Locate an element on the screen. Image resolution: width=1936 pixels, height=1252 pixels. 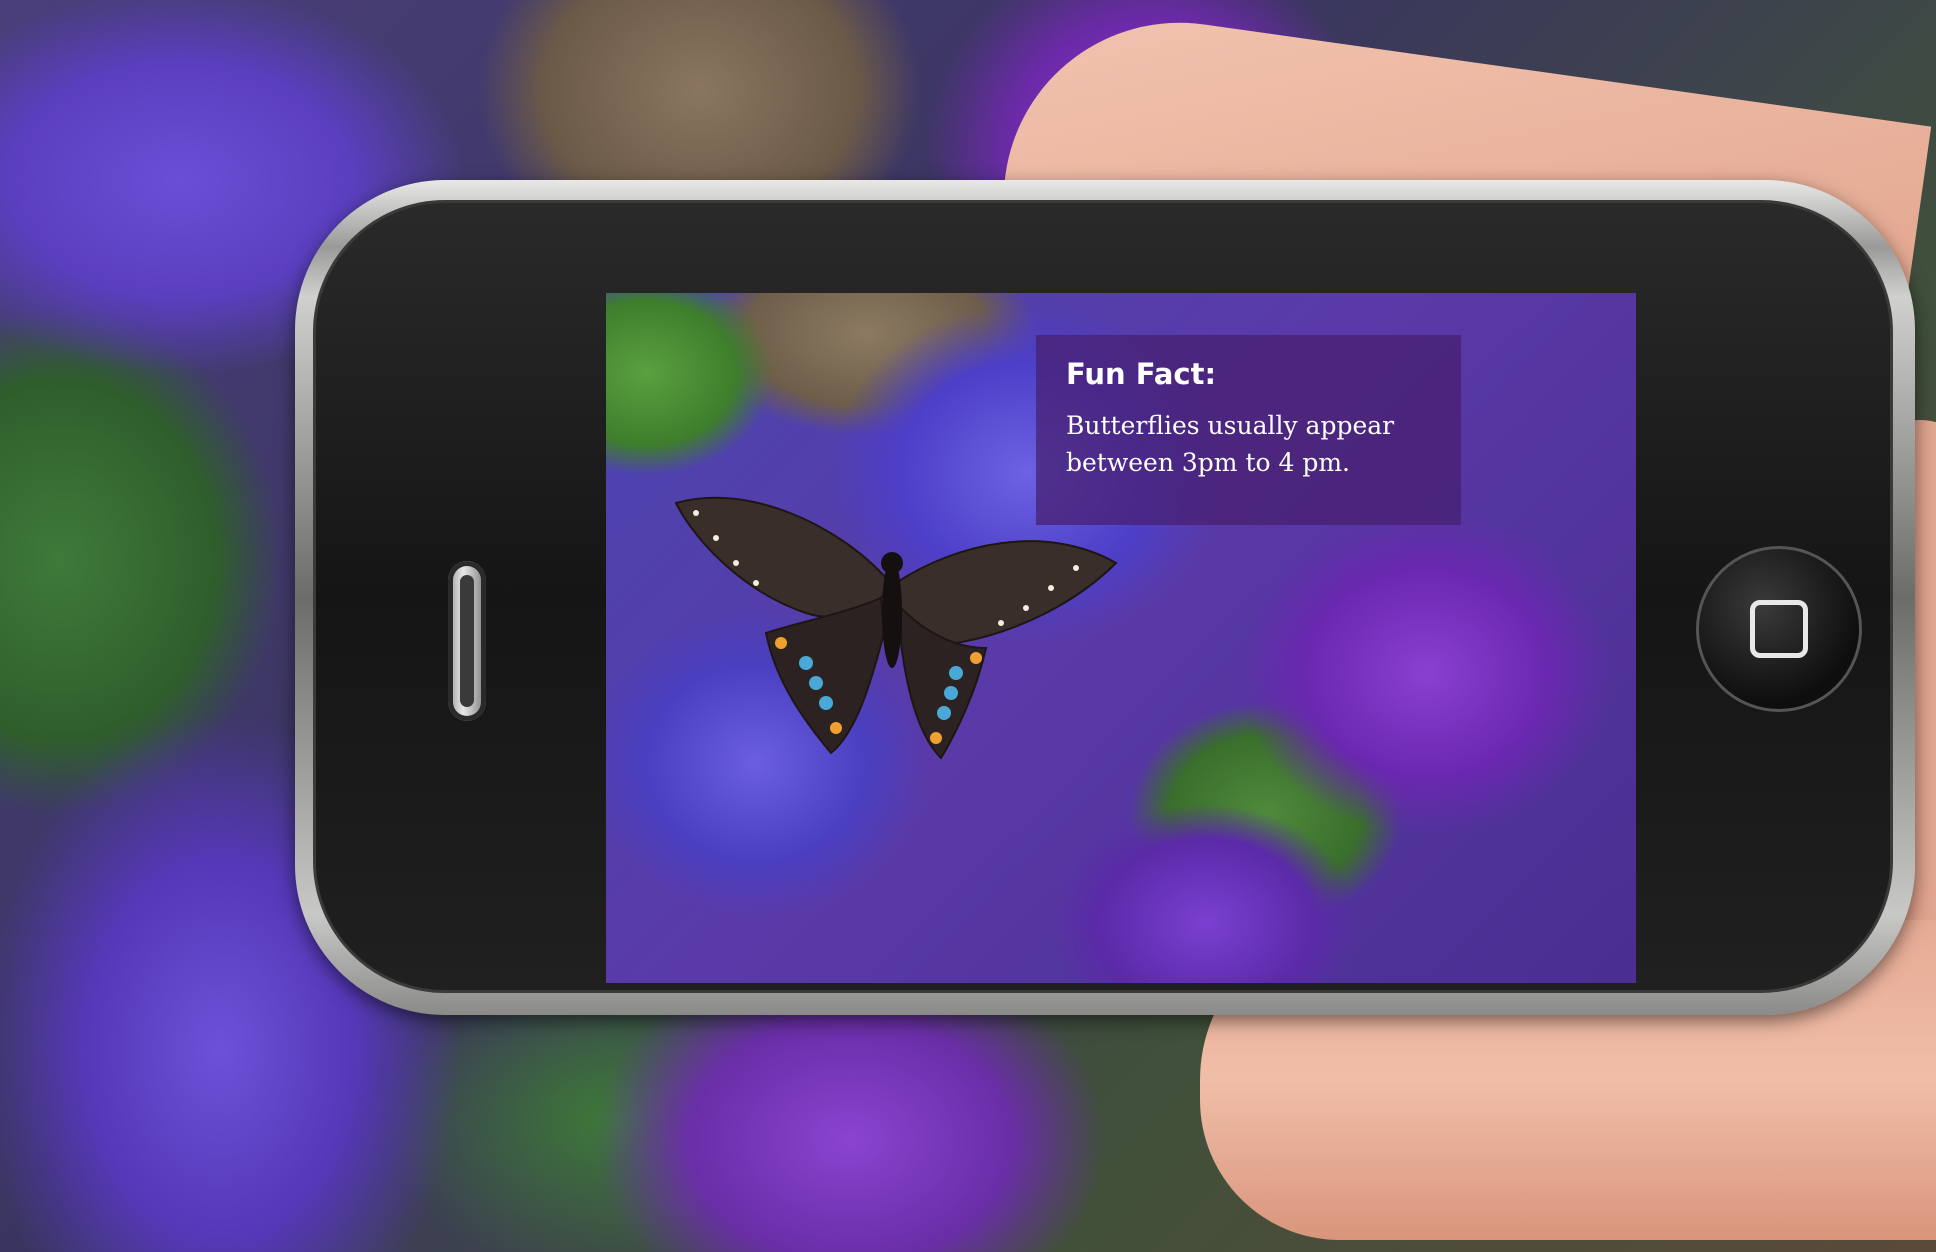
home-button is located at coordinates (1779, 629).